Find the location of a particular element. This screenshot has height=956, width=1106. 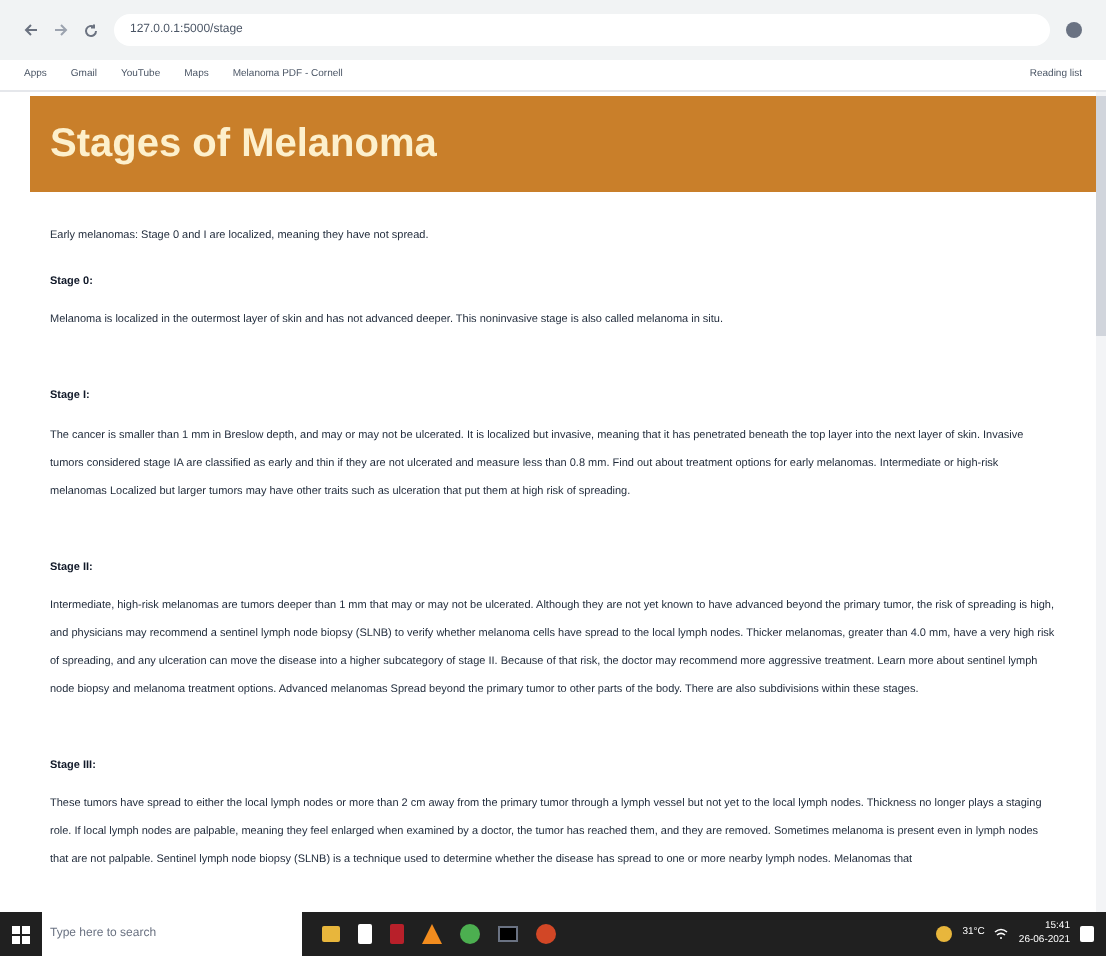

page-title: Stages of Melanoma is located at coordinates (243, 145).